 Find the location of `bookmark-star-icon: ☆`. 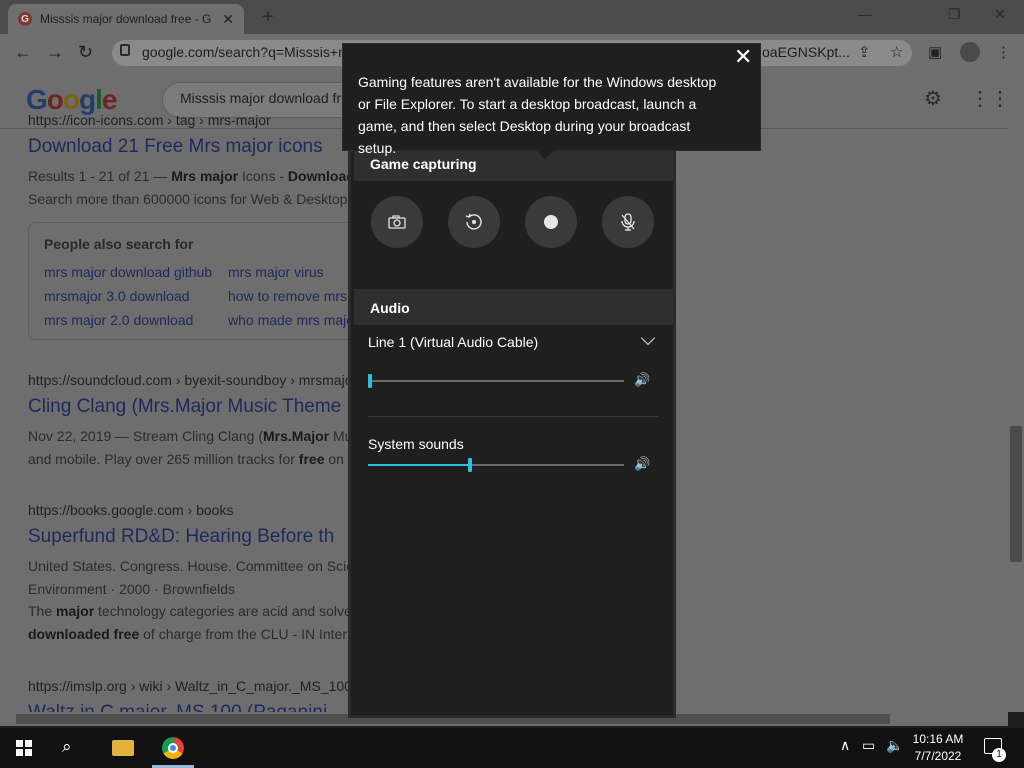

bookmark-star-icon: ☆ is located at coordinates (896, 52).